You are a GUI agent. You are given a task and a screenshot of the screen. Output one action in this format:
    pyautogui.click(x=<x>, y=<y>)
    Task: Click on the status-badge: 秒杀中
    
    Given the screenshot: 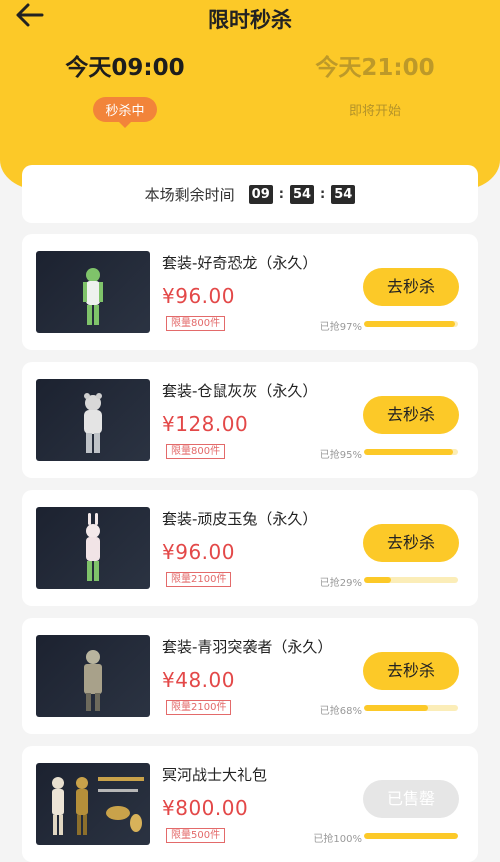 What is the action you would take?
    pyautogui.click(x=125, y=112)
    